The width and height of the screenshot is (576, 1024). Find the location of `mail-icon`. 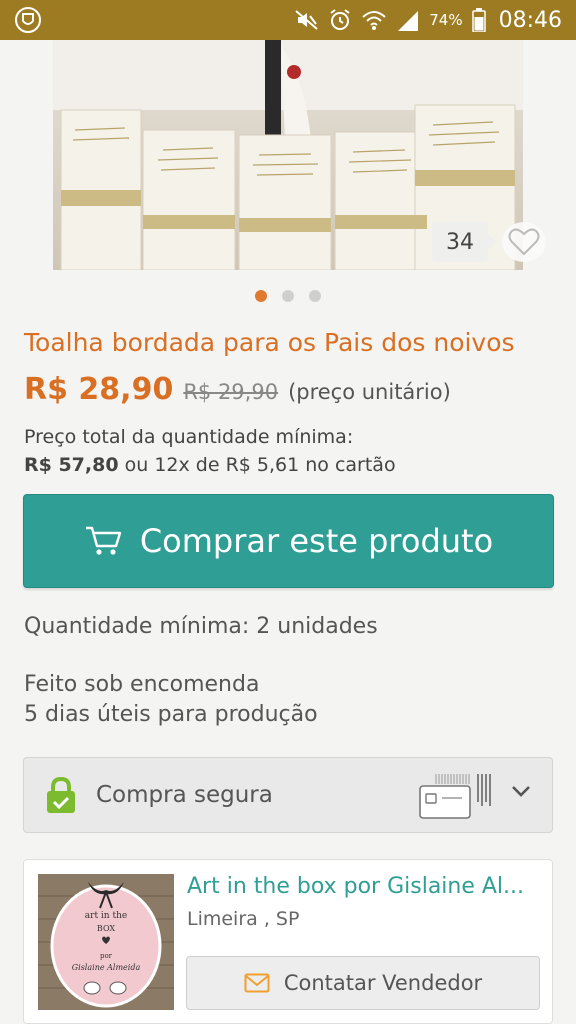

mail-icon is located at coordinates (257, 983).